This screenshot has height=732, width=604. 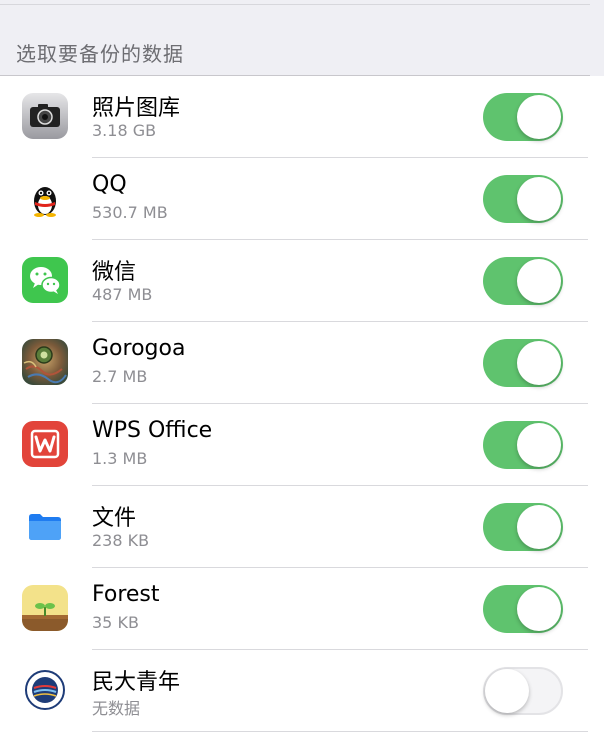 I want to click on app-name: 微信, so click(x=114, y=272).